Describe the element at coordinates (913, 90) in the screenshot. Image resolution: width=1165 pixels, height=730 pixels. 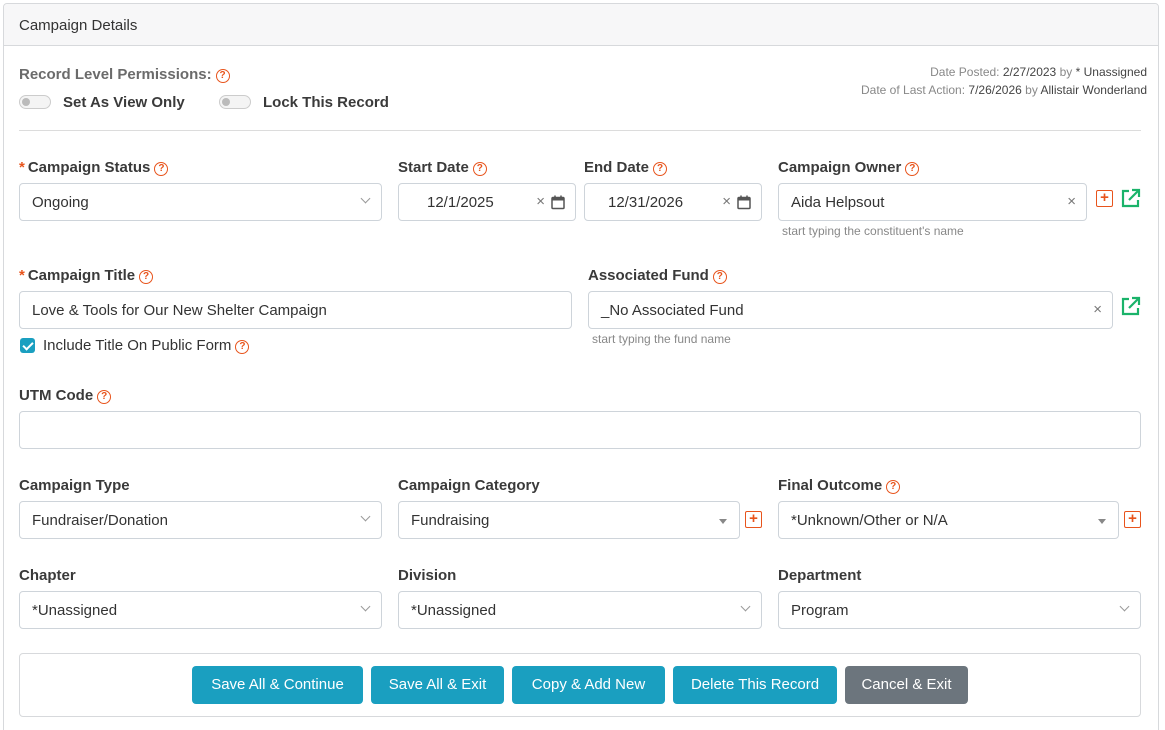
I see `last-action-label: Date of Last Action:` at that location.